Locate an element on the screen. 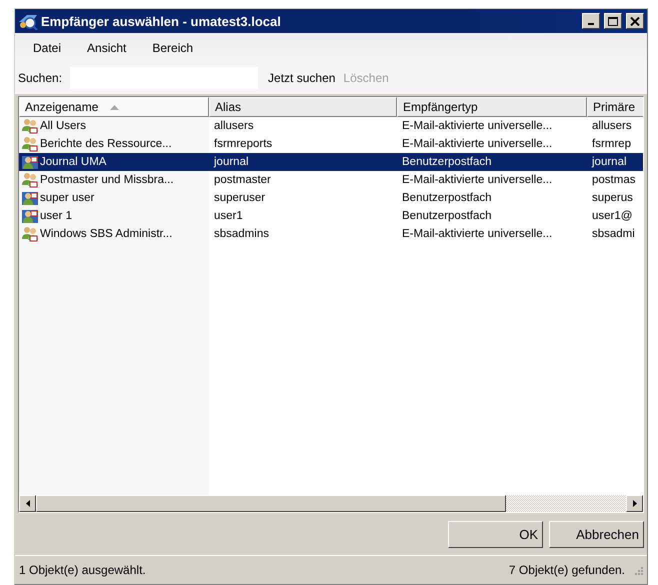 This screenshot has height=585, width=658. table-row: Windows SBS Administr... sbsadmins E-Mail-aktivierte universelle... sbsadmi is located at coordinates (331, 234).